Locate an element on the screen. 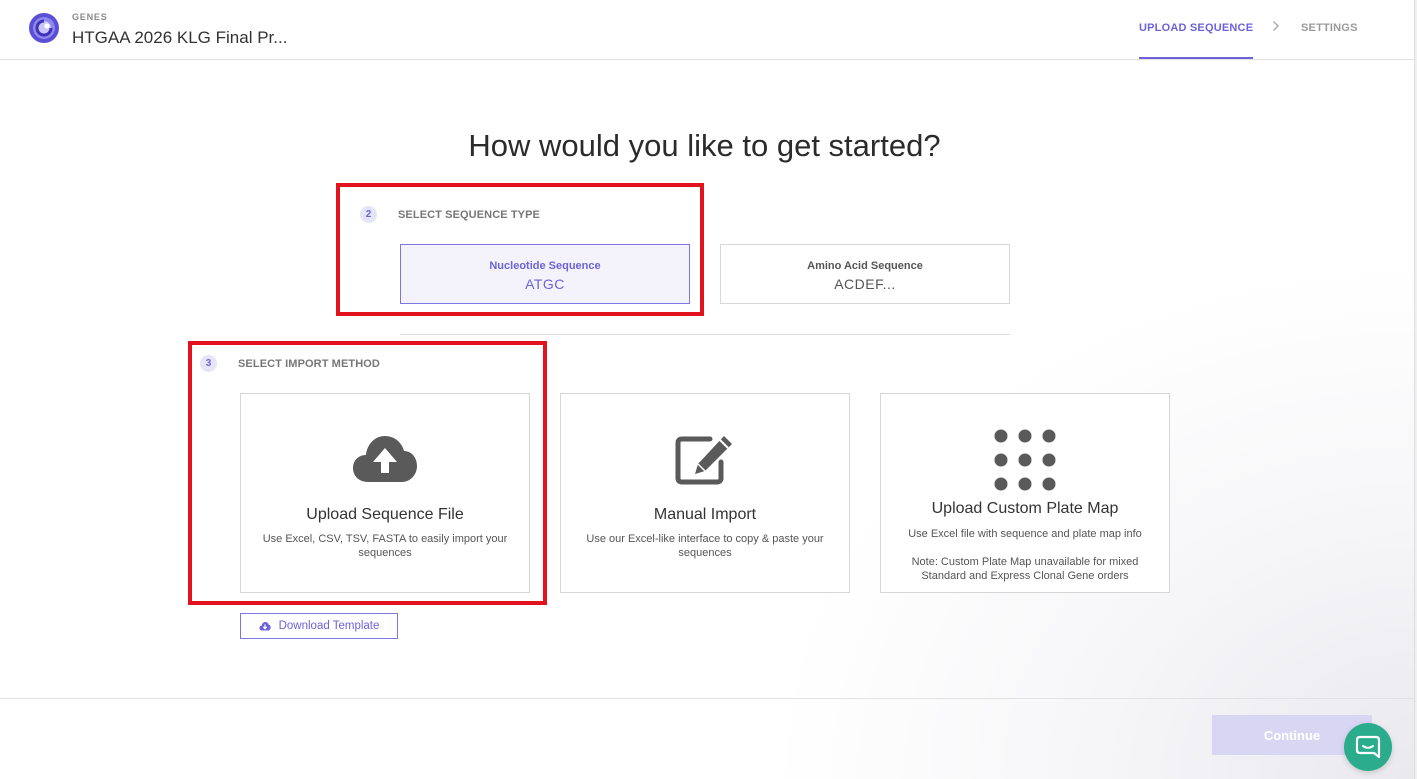 This screenshot has width=1417, height=779. step-upload-sequence: UPLOAD SEQUENCE is located at coordinates (1196, 28).